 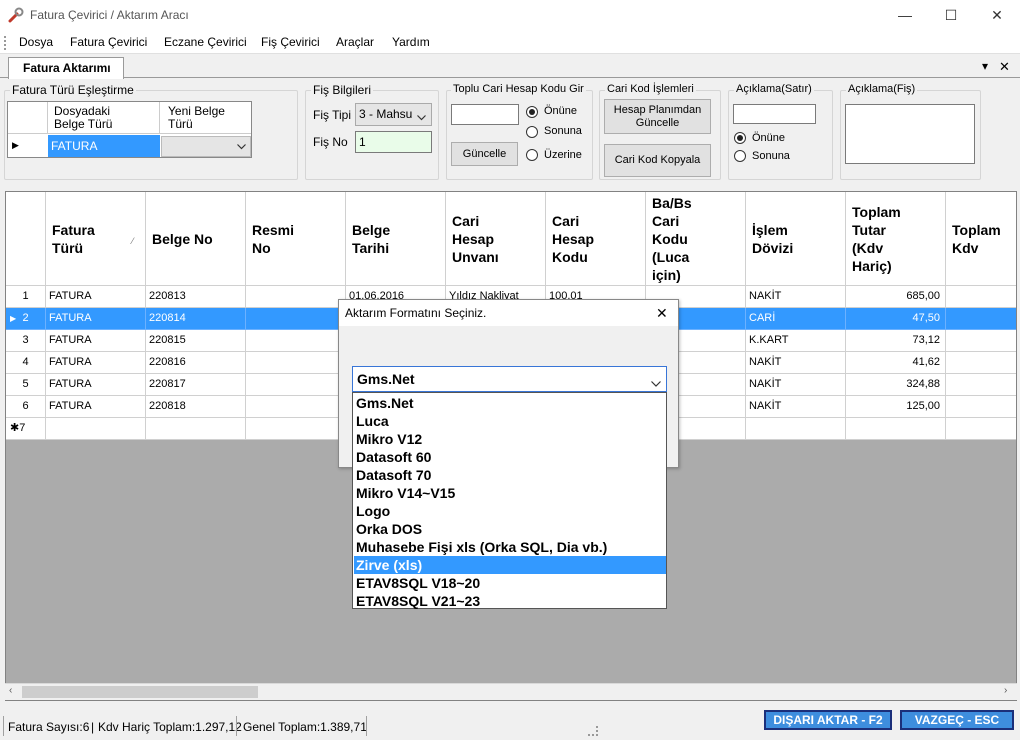 What do you see at coordinates (196, 239) in the screenshot?
I see `col-belge-no: Belge No` at bounding box center [196, 239].